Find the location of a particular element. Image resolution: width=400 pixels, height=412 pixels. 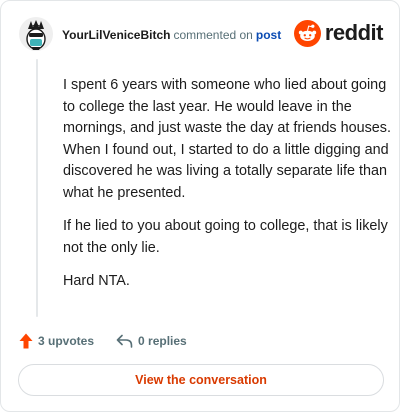

view-conversation-button: View the conversation is located at coordinates (201, 380).